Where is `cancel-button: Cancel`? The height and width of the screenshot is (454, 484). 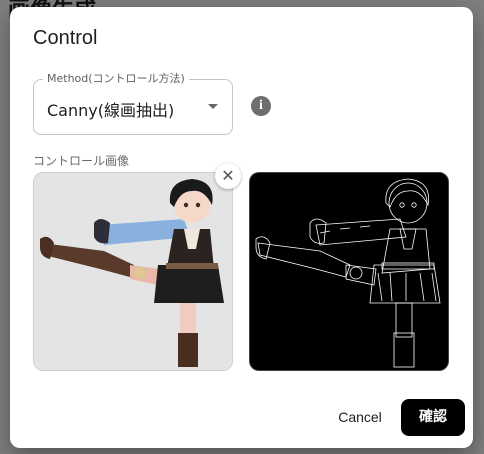
cancel-button: Cancel is located at coordinates (360, 417).